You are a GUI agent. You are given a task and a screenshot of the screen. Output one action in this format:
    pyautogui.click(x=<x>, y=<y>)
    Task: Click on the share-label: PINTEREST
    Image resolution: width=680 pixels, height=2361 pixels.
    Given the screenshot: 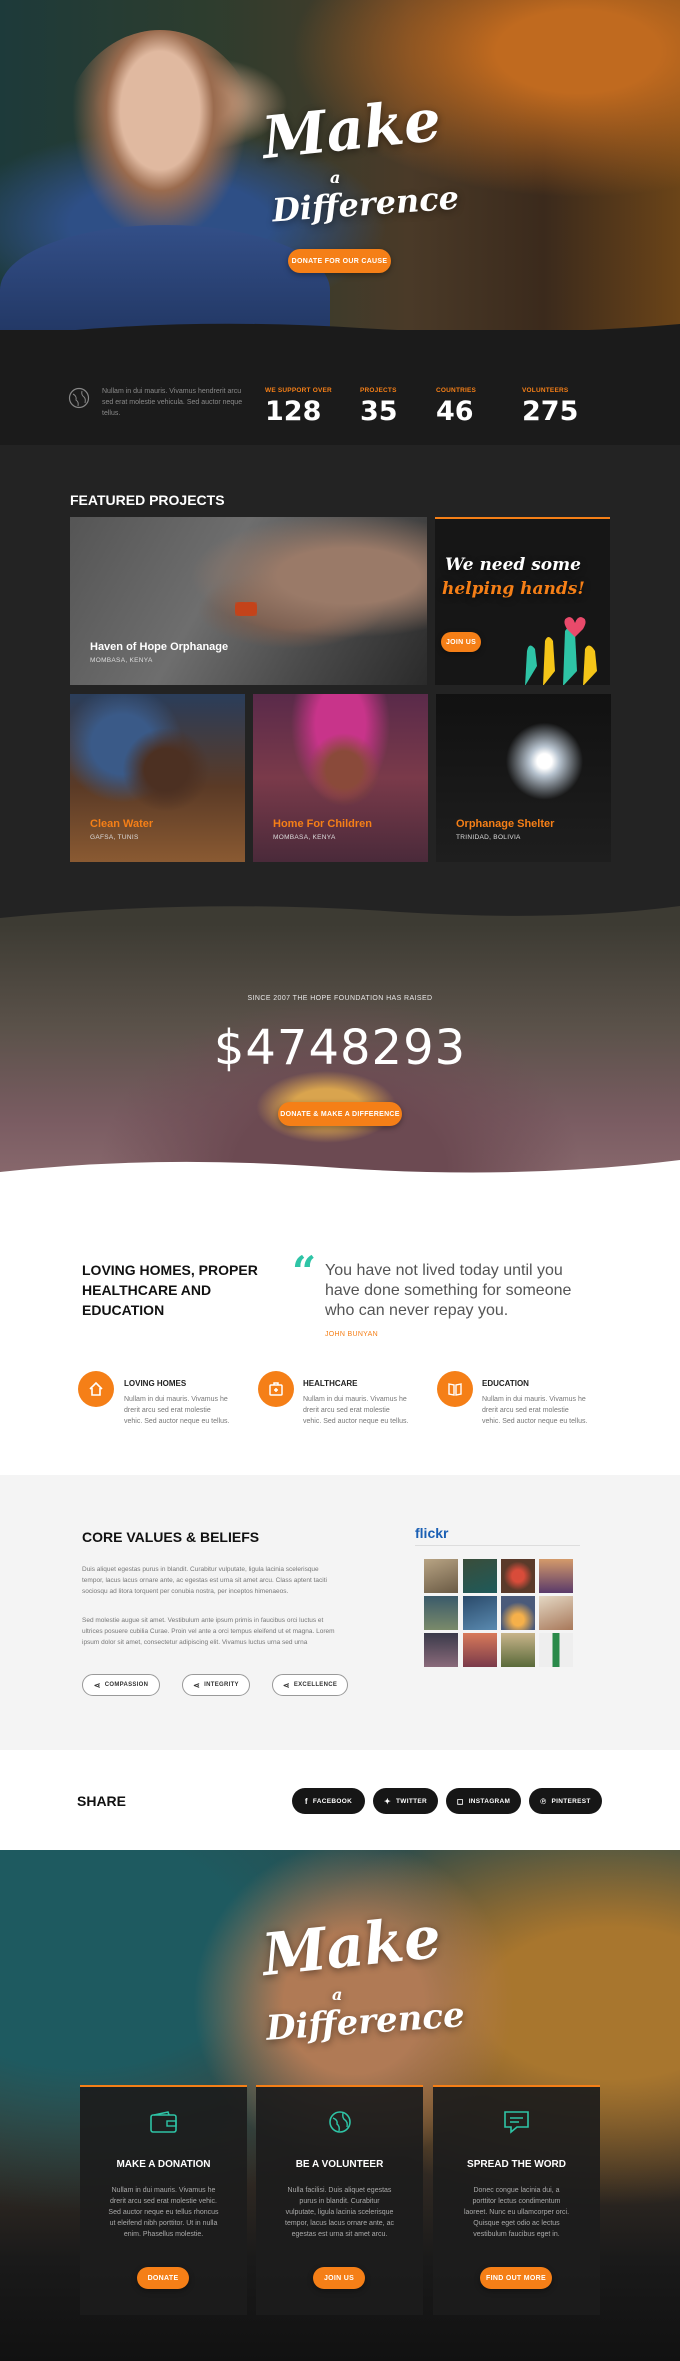 What is the action you would take?
    pyautogui.click(x=571, y=1801)
    